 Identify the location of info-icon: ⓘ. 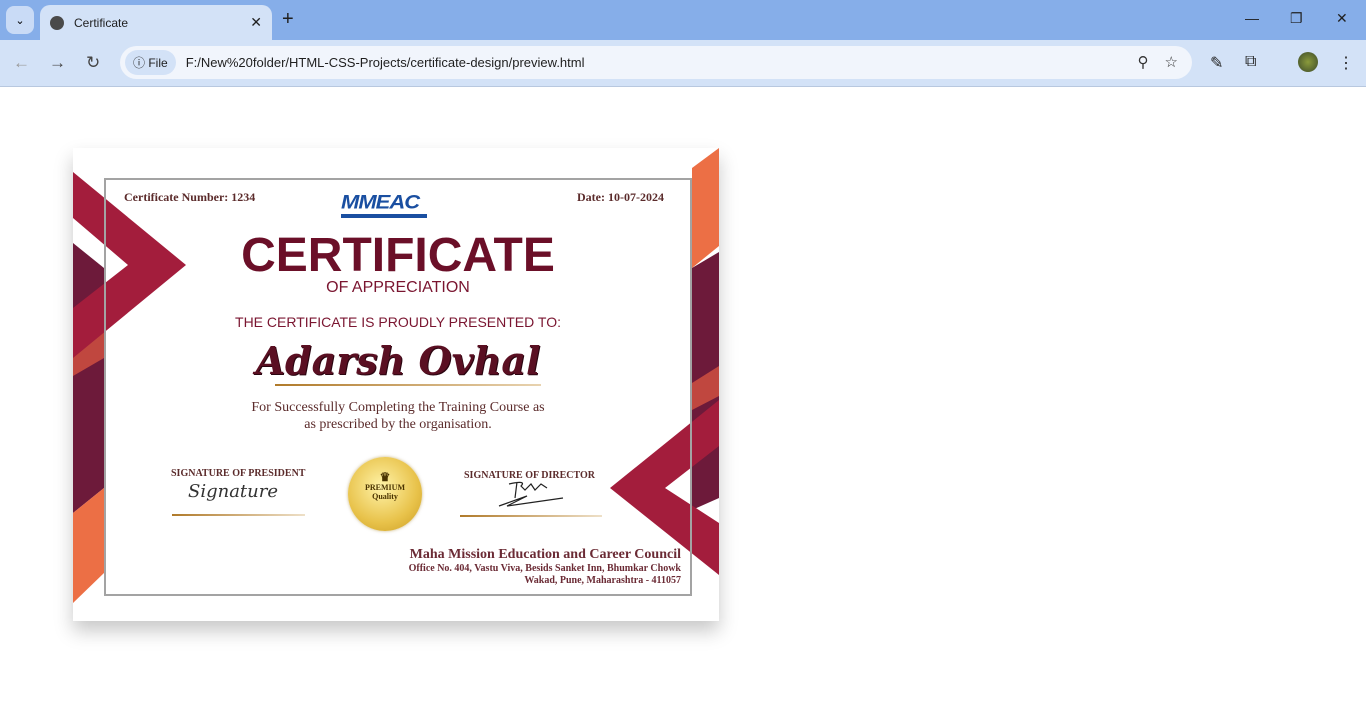
(141, 63).